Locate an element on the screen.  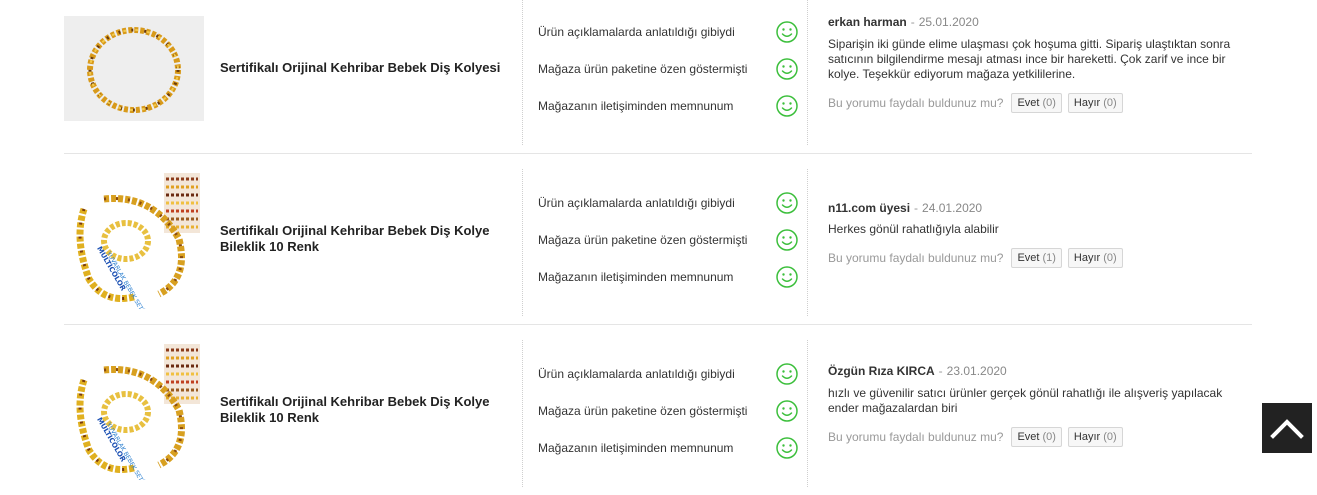
helpful-yes-button: Evet (1) is located at coordinates (1036, 258).